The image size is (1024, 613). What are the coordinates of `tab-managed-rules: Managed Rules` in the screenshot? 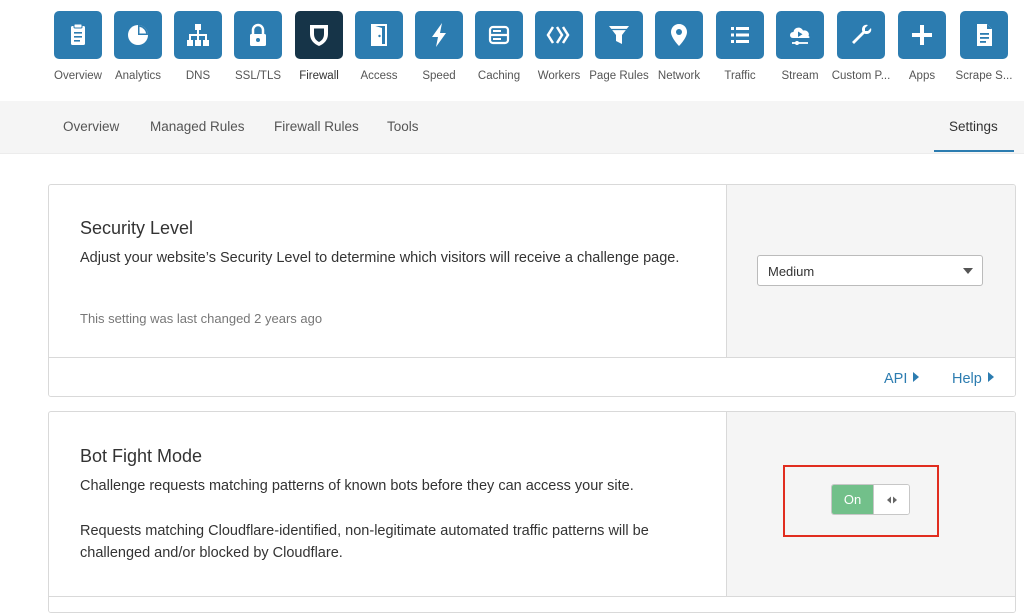 It's located at (197, 126).